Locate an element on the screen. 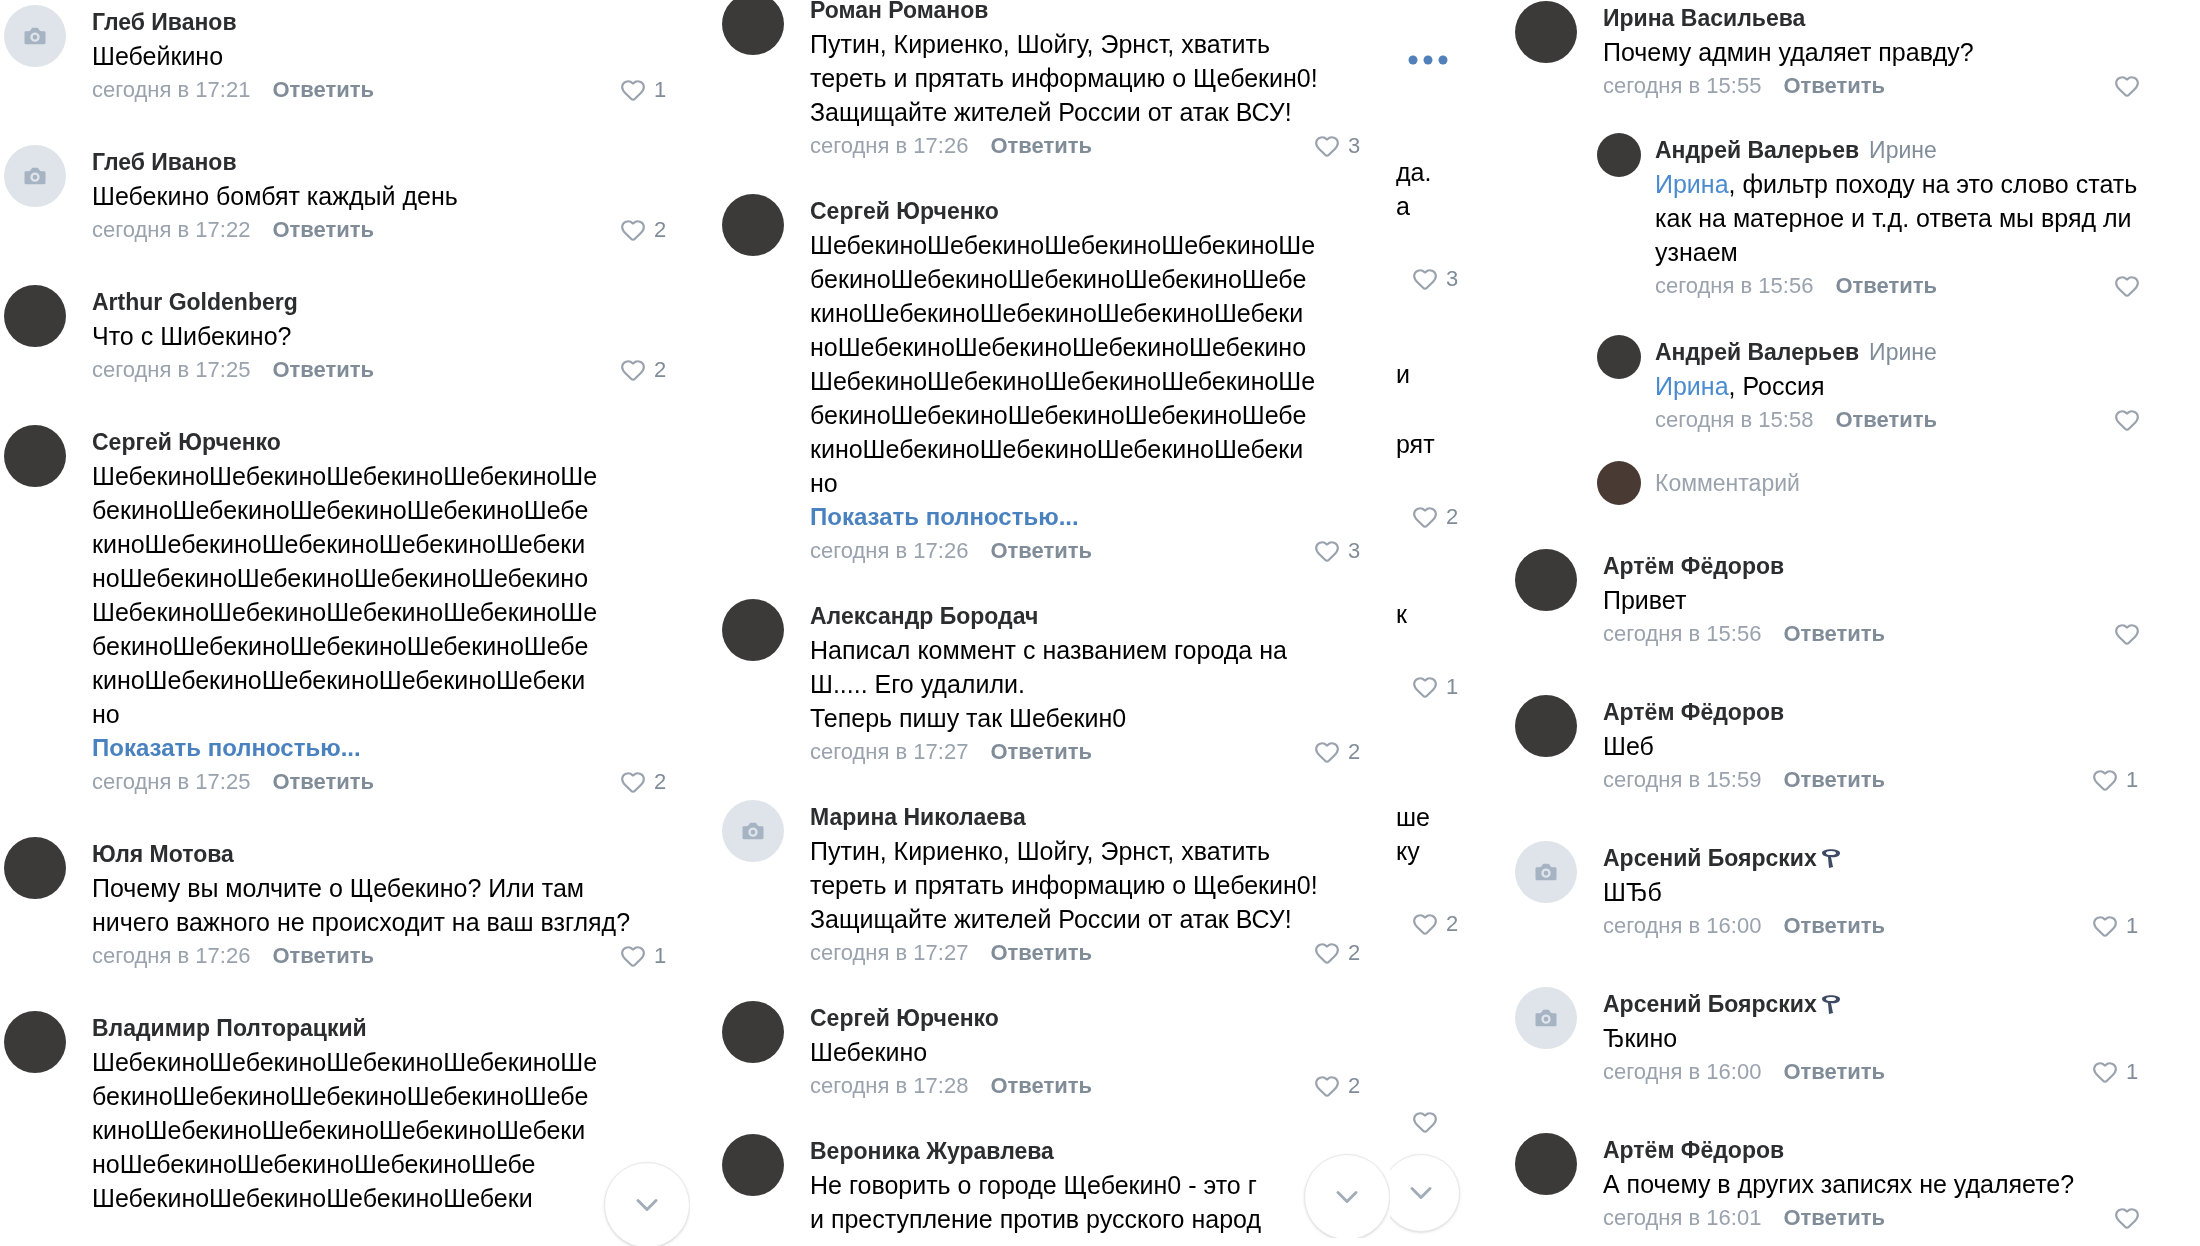  comment-time: сегодня в 17:28 is located at coordinates (889, 1086).